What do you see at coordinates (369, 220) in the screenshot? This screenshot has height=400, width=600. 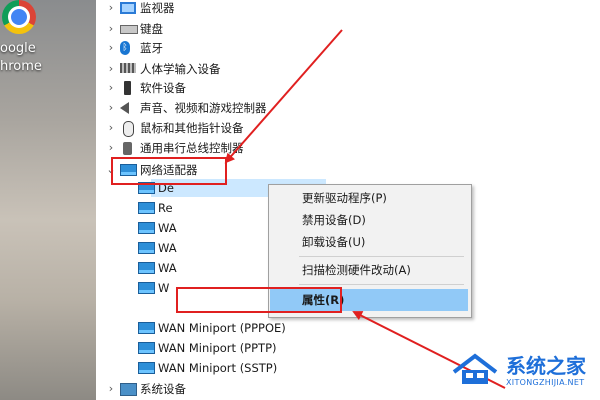 I see `menu-item-disable-device: 禁用设备(D)` at bounding box center [369, 220].